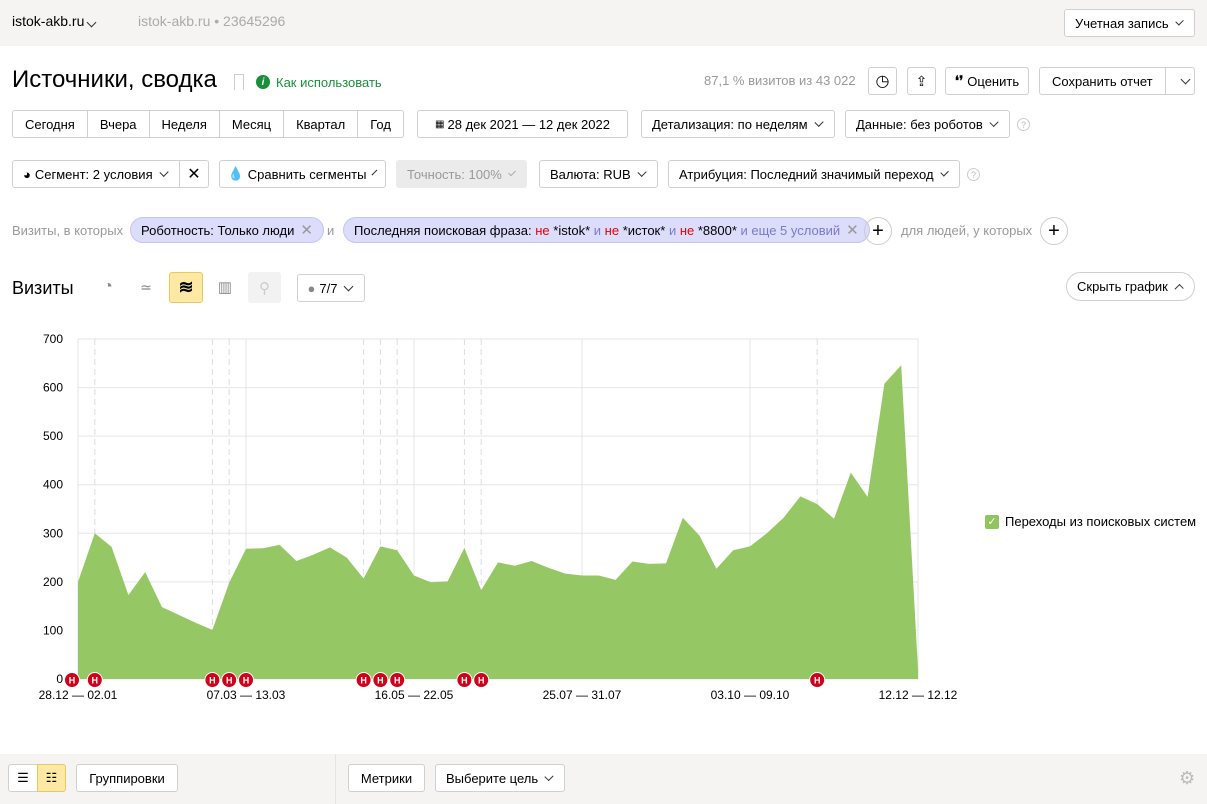 Image resolution: width=1207 pixels, height=804 pixels. What do you see at coordinates (53, 582) in the screenshot?
I see `y-tick-label: 200` at bounding box center [53, 582].